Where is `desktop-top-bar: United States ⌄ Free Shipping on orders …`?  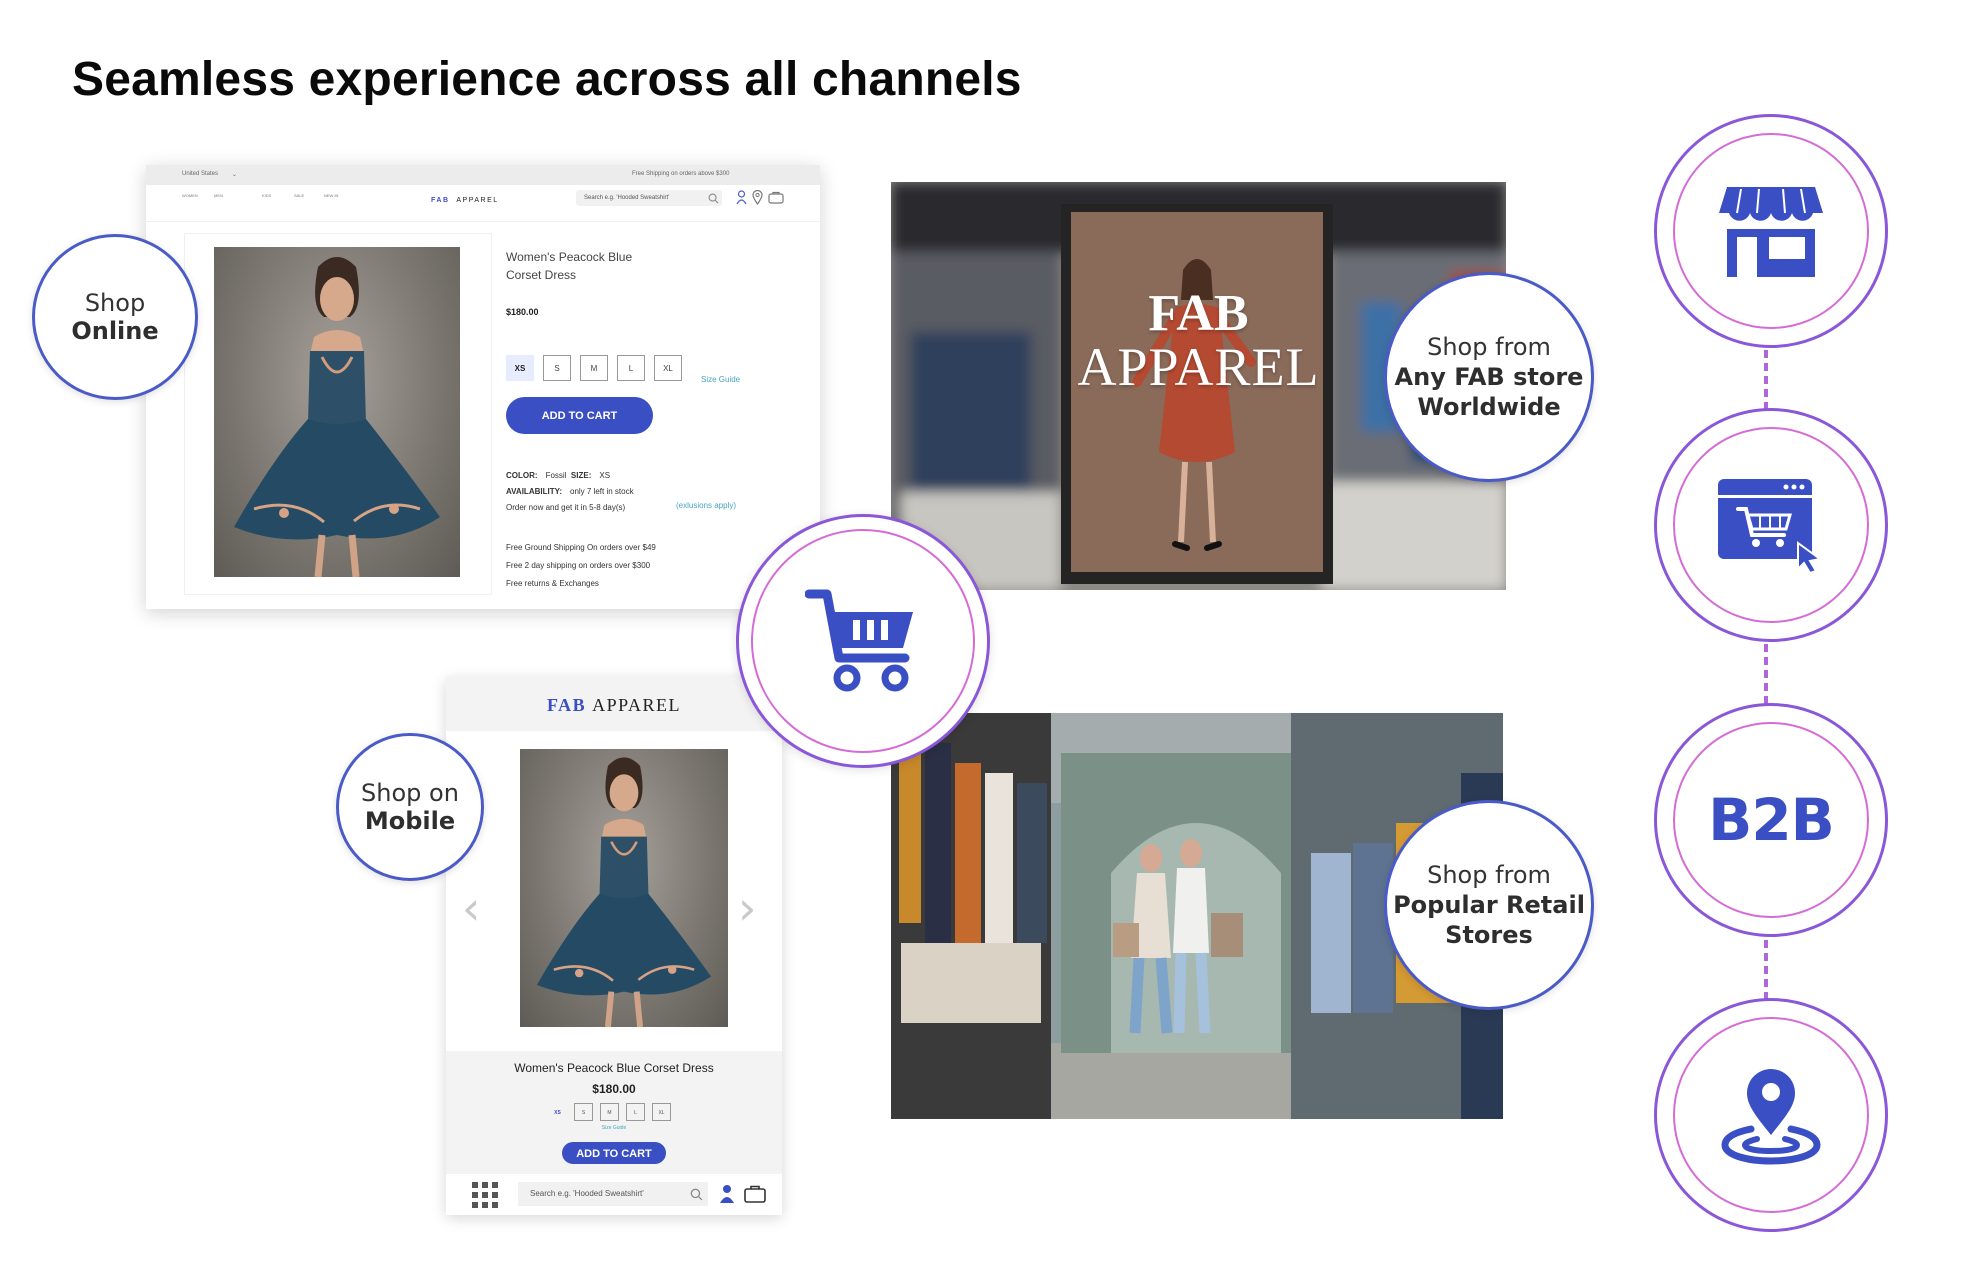 desktop-top-bar: United States ⌄ Free Shipping on orders … is located at coordinates (483, 175).